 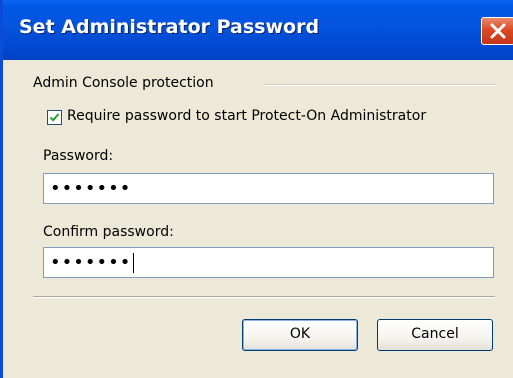 I want to click on confirm-password-label: Confirm password:, so click(x=108, y=232).